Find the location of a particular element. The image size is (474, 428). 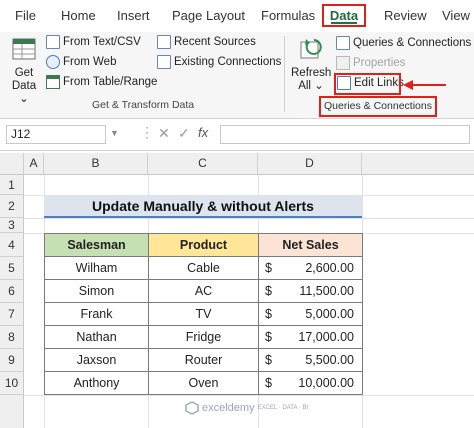

product-cell: Fridge is located at coordinates (203, 337).